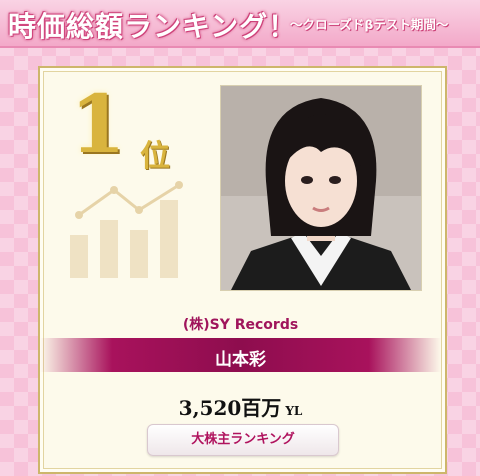  Describe the element at coordinates (240, 360) in the screenshot. I see `member-name: 山本彩` at that location.